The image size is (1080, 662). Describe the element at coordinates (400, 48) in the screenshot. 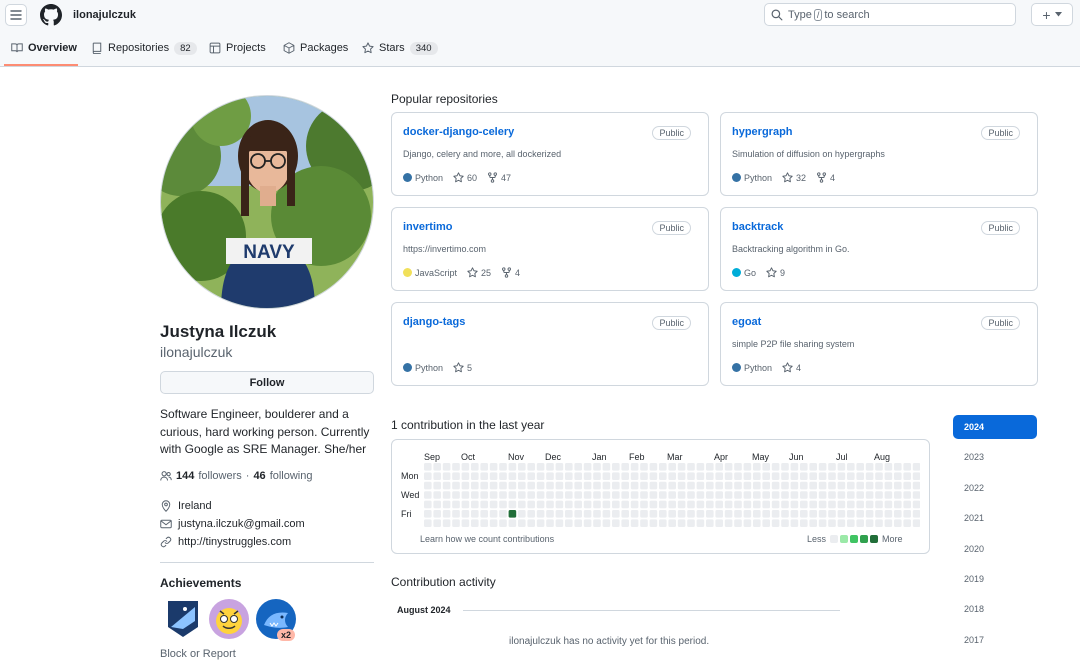

I see `tab-stars: Stars 340` at that location.